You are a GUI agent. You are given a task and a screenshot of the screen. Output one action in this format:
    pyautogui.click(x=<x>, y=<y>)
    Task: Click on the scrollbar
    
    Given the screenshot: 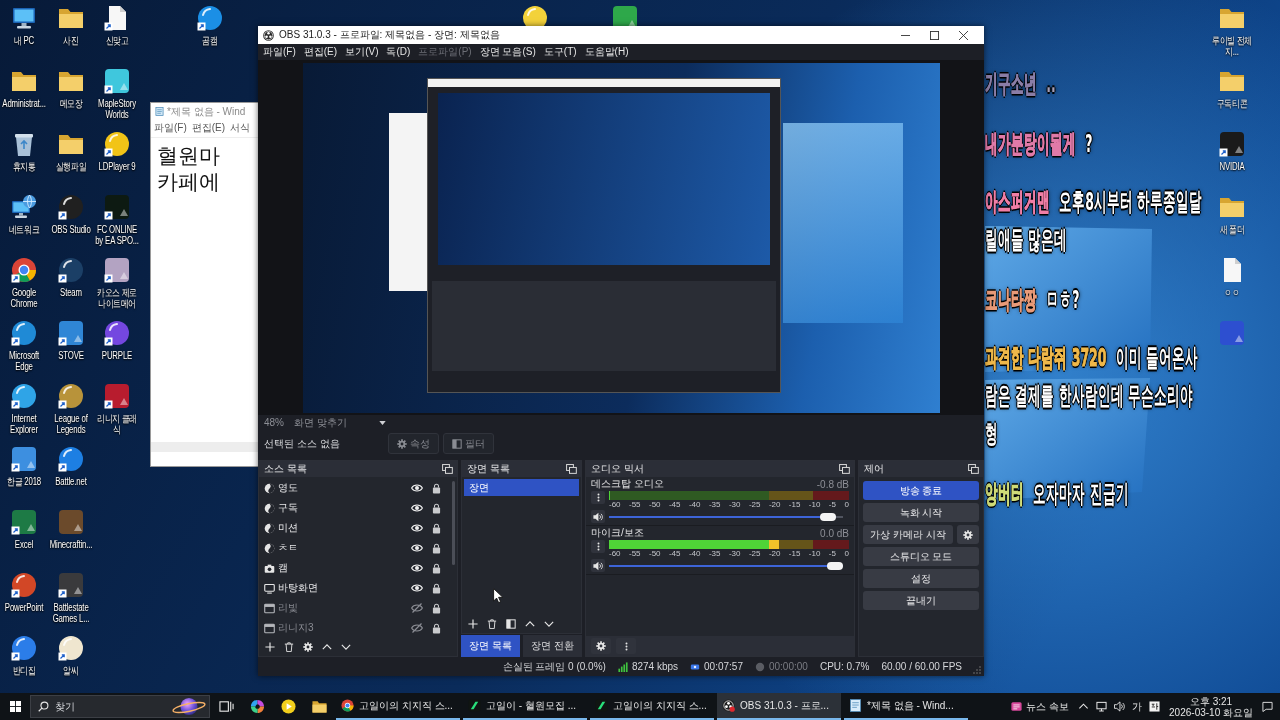 What is the action you would take?
    pyautogui.click(x=204, y=447)
    